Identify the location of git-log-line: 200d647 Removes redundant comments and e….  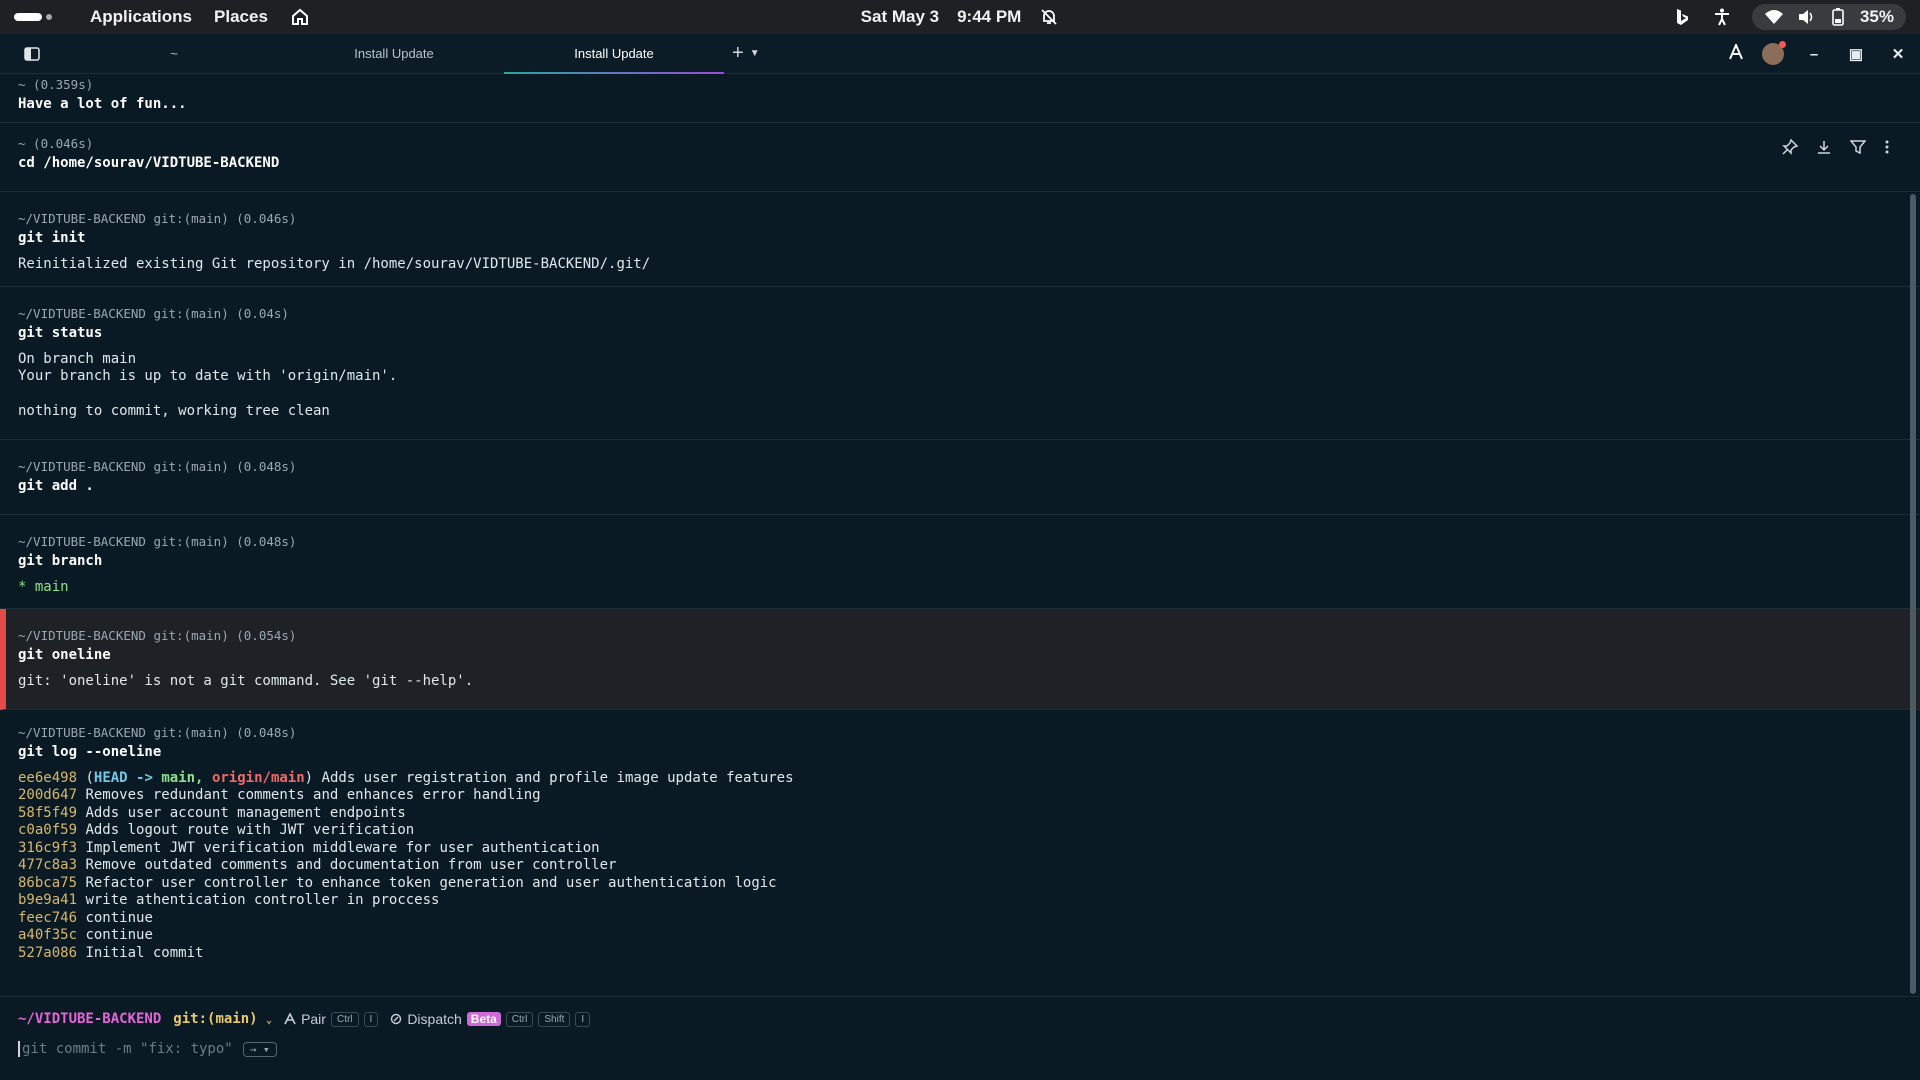
(960, 796).